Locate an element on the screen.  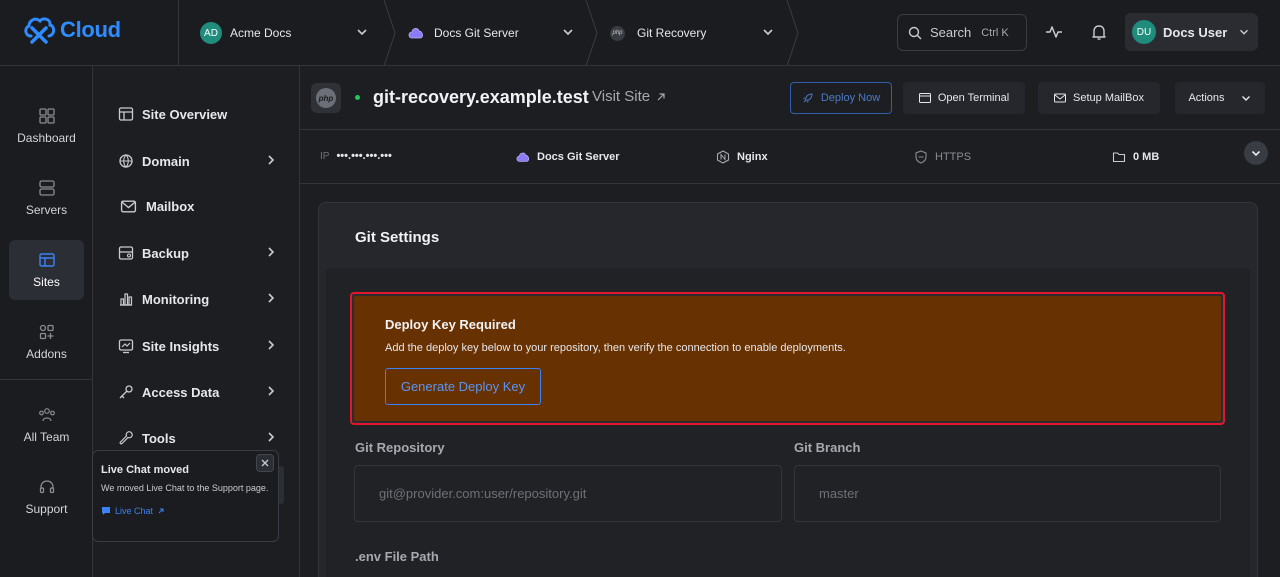
php-icon: php is located at coordinates (326, 98).